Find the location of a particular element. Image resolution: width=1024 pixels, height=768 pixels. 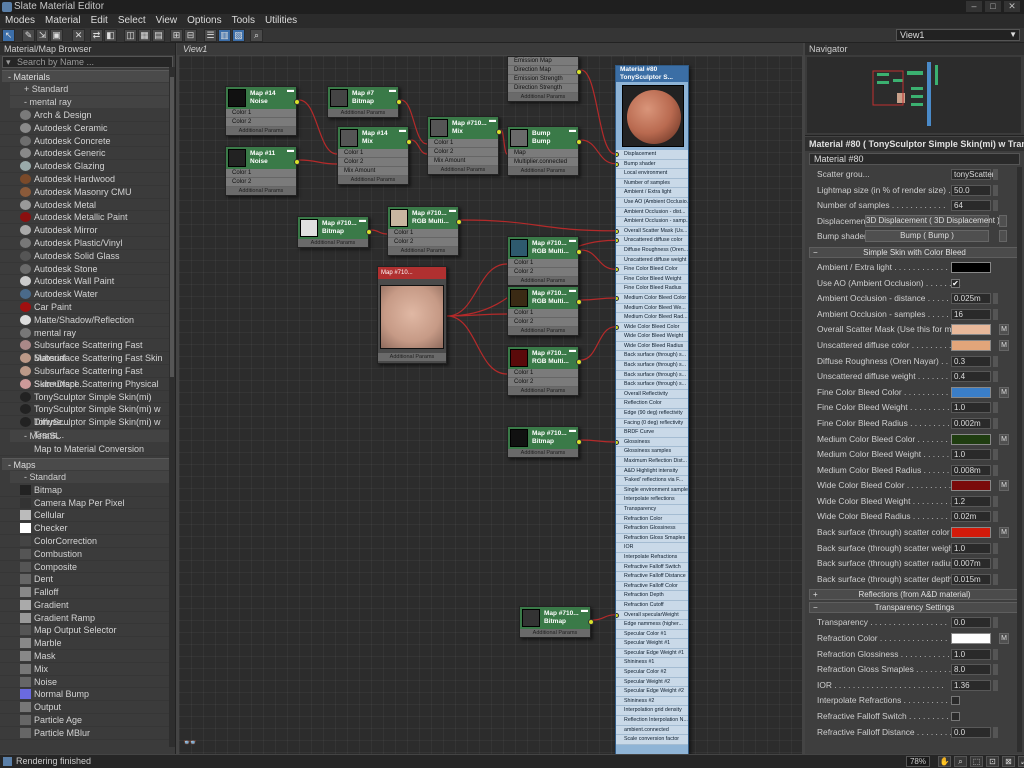

list-item: Gradient Ramp is located at coordinates (87, 618).